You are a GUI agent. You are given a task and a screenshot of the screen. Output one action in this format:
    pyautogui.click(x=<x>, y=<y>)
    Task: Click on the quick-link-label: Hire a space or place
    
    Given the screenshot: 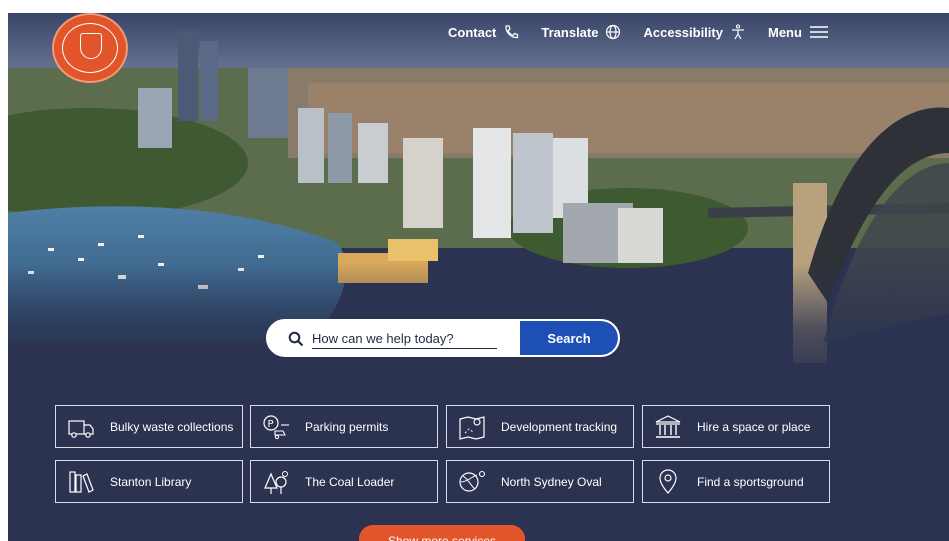 What is the action you would take?
    pyautogui.click(x=754, y=426)
    